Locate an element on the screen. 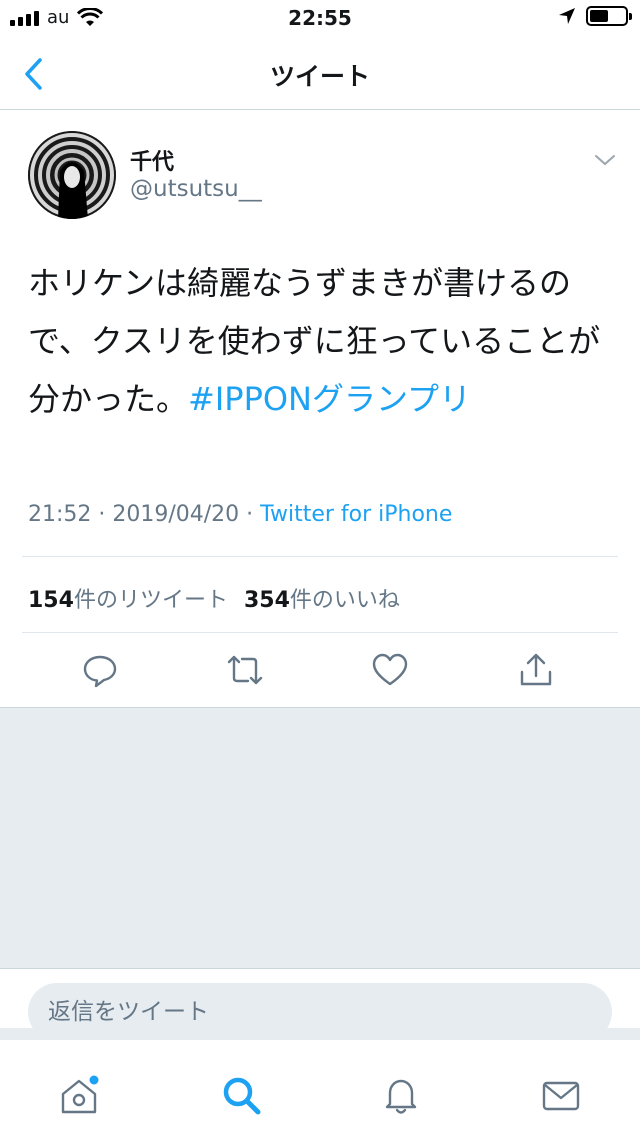  retweet-count-number: 154 is located at coordinates (51, 600).